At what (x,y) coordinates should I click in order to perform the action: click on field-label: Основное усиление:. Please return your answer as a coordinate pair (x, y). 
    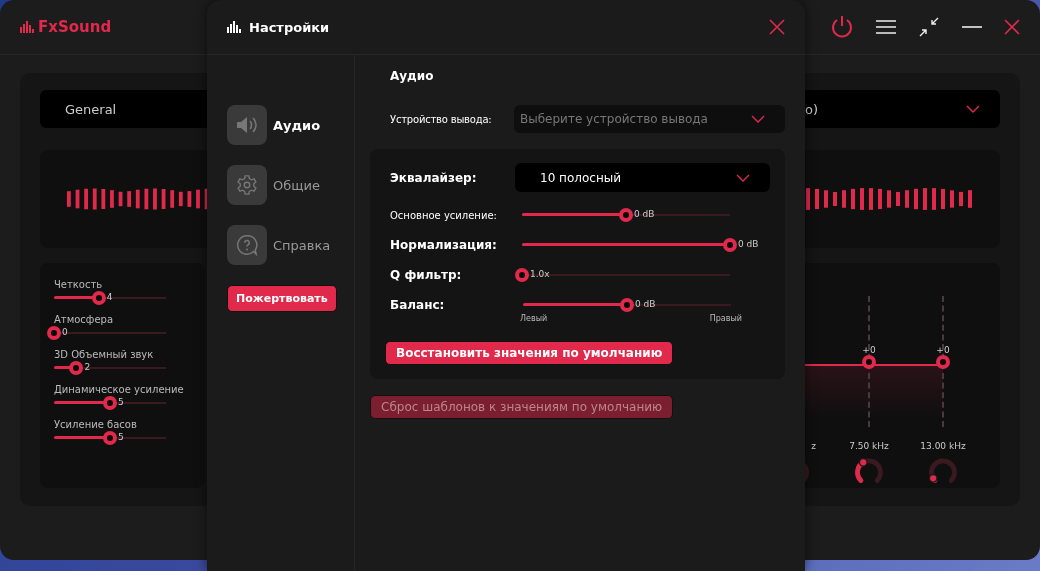
    Looking at the image, I should click on (444, 215).